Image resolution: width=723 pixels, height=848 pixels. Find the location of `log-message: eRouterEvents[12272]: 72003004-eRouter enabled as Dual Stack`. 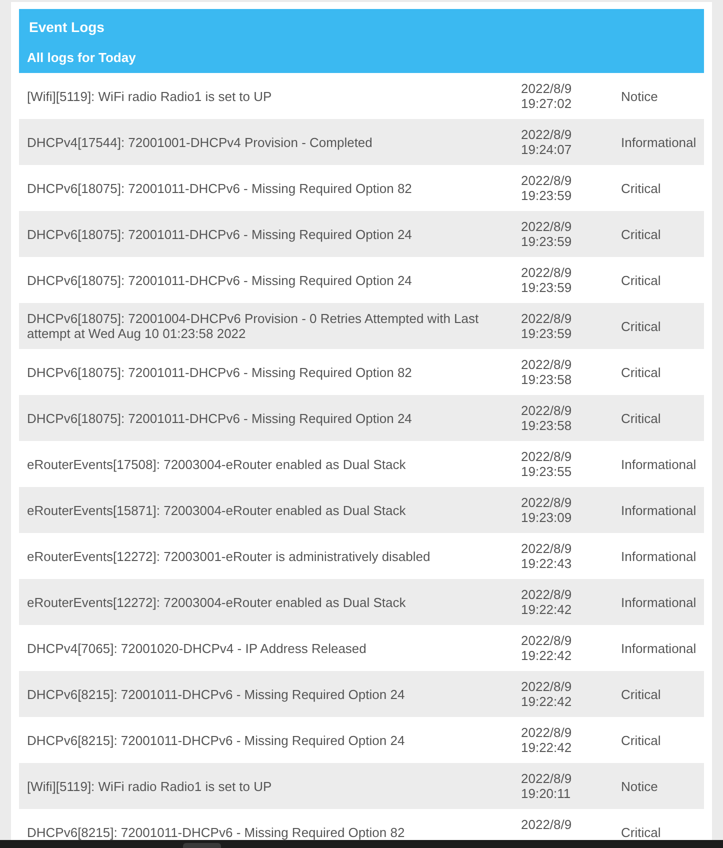

log-message: eRouterEvents[12272]: 72003004-eRouter enabled as Dual Stack is located at coordinates (216, 602).